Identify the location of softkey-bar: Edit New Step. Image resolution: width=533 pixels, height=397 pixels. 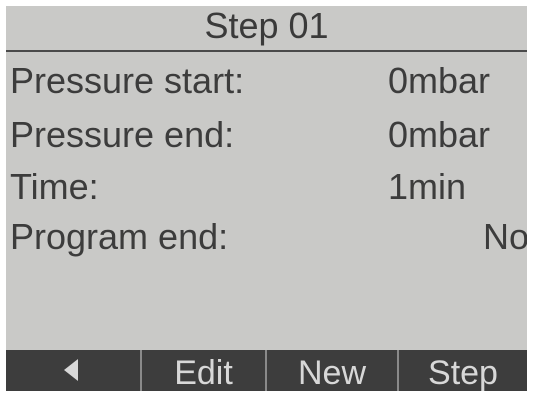
(266, 370).